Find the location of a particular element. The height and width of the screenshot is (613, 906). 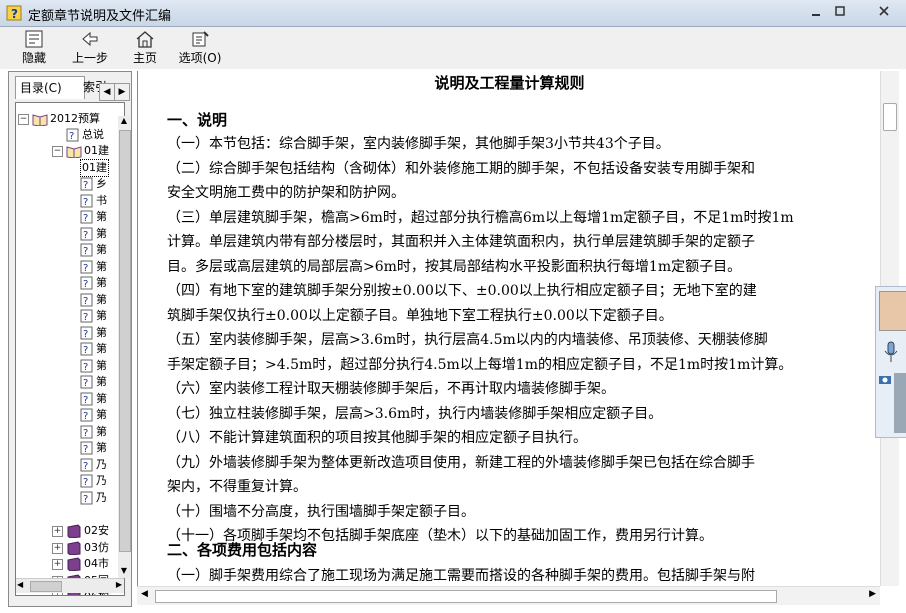

options-button: 选项(O) is located at coordinates (200, 49).